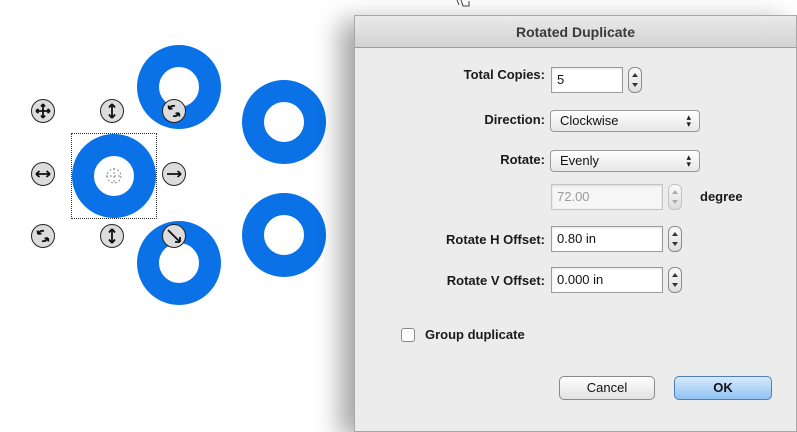  What do you see at coordinates (43, 111) in the screenshot?
I see `move-icon` at bounding box center [43, 111].